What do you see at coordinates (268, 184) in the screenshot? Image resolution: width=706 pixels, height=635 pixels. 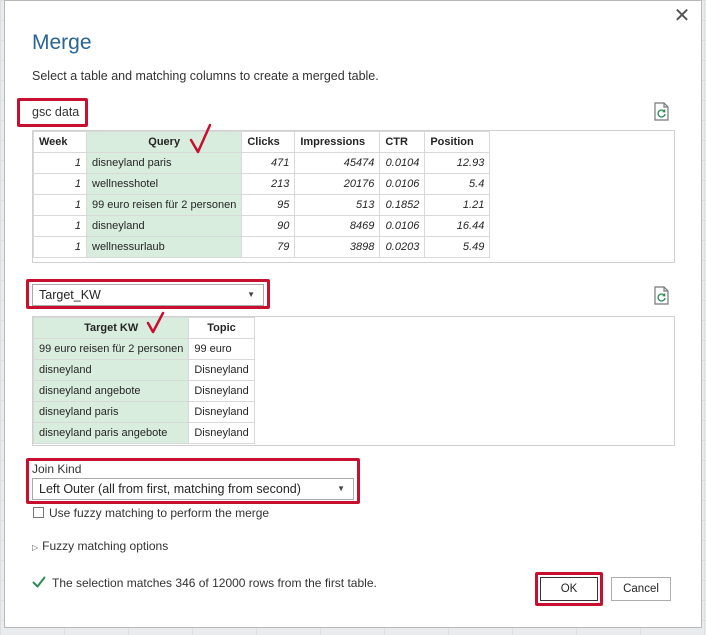 I see `table-cell: 213` at bounding box center [268, 184].